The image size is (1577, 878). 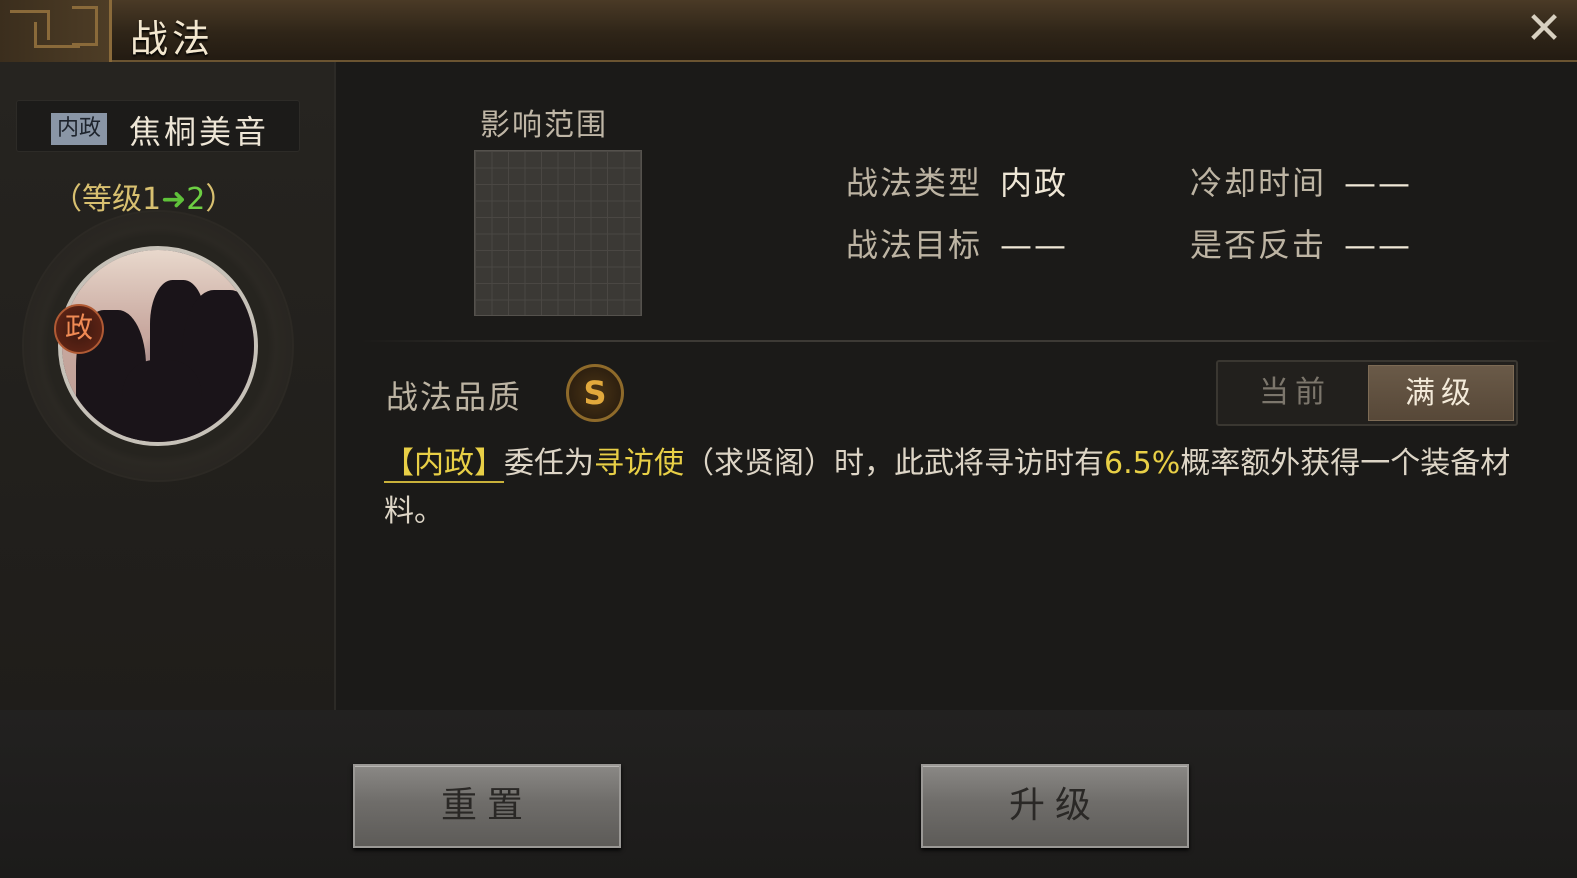 What do you see at coordinates (199, 132) in the screenshot?
I see `skill-name: 焦桐美音` at bounding box center [199, 132].